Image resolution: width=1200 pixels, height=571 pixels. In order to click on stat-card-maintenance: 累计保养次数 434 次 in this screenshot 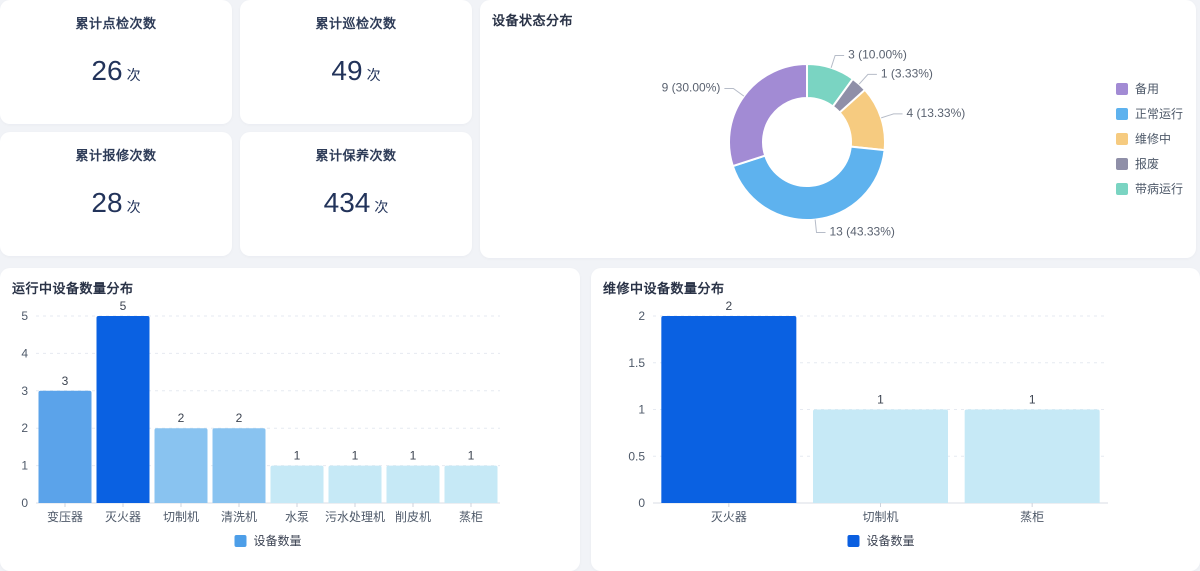, I will do `click(356, 194)`.